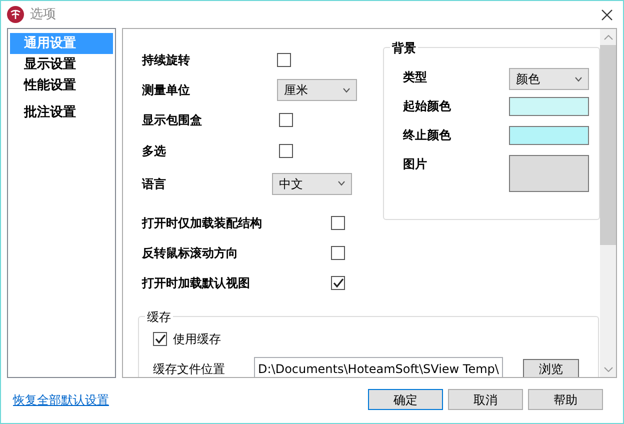 The height and width of the screenshot is (424, 624). What do you see at coordinates (404, 48) in the screenshot?
I see `group-title: 背景` at bounding box center [404, 48].